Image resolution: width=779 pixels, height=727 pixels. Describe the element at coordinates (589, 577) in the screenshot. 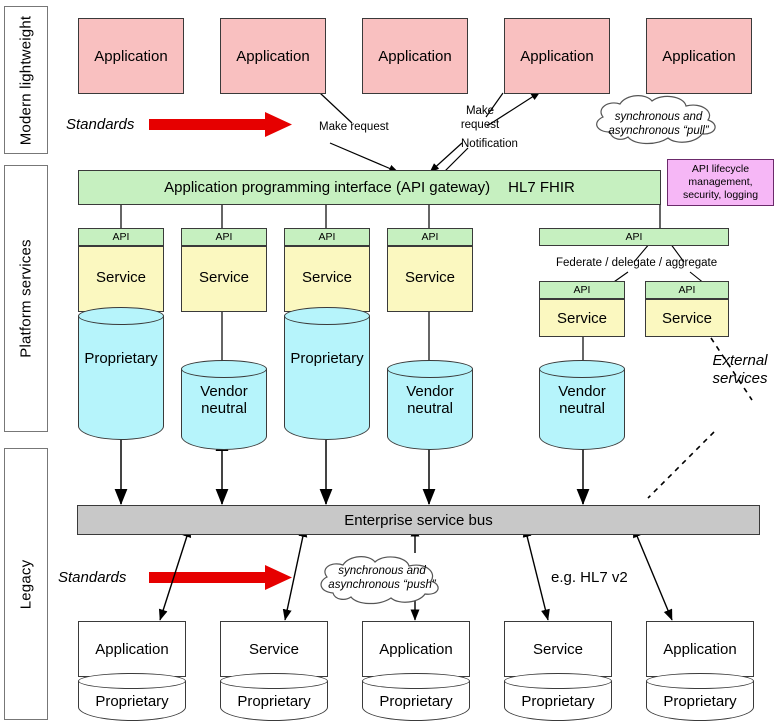

I see `legacy-standard-note: e.g. HL7 v2` at that location.